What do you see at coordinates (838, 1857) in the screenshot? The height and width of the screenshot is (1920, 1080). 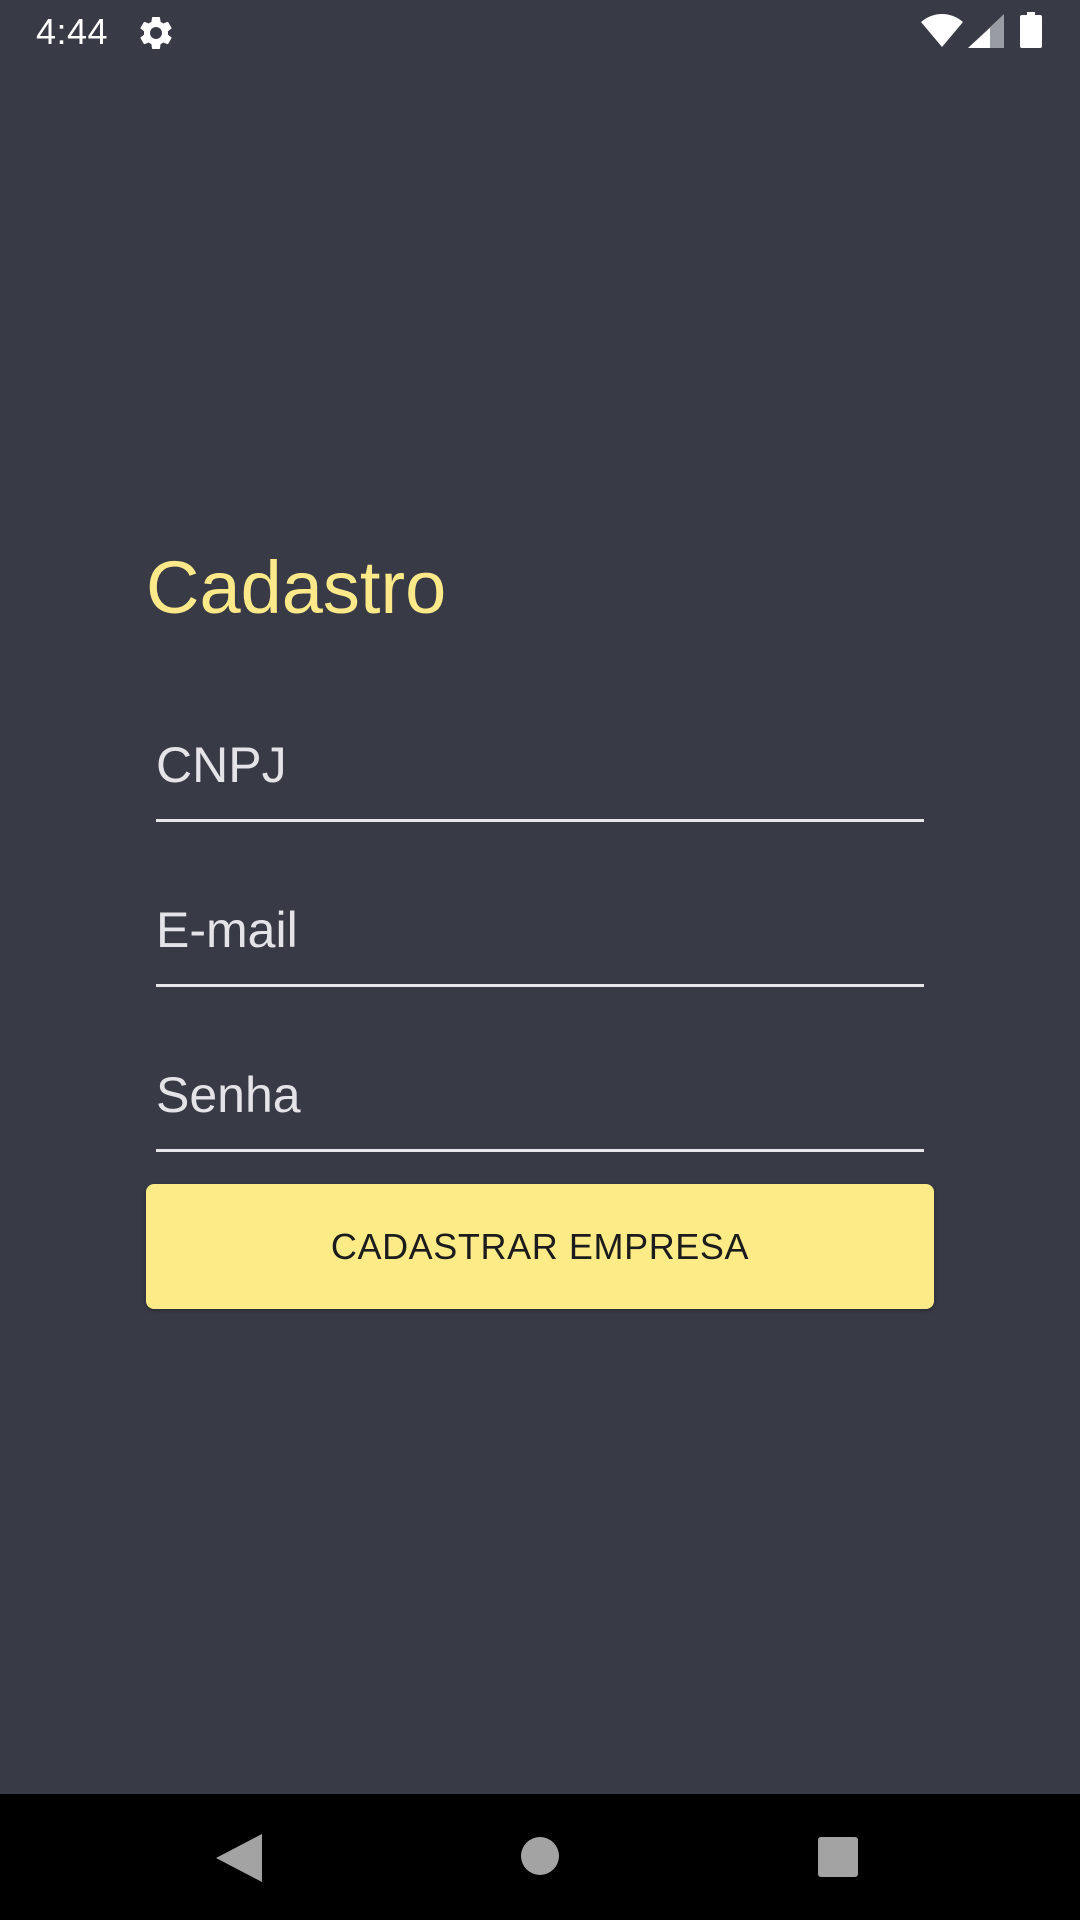 I see `recents-icon` at bounding box center [838, 1857].